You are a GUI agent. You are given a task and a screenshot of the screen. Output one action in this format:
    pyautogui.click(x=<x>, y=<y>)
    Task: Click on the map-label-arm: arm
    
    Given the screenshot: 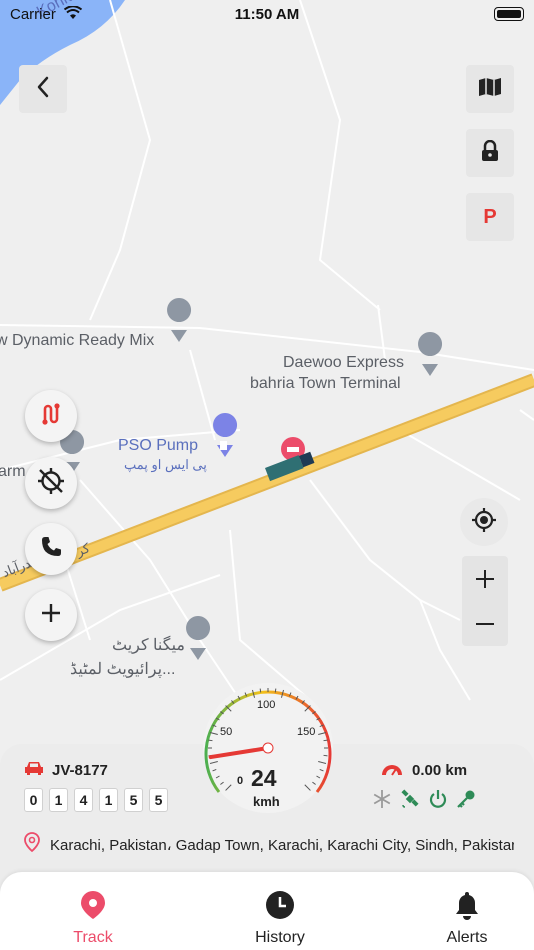 What is the action you would take?
    pyautogui.click(x=13, y=471)
    